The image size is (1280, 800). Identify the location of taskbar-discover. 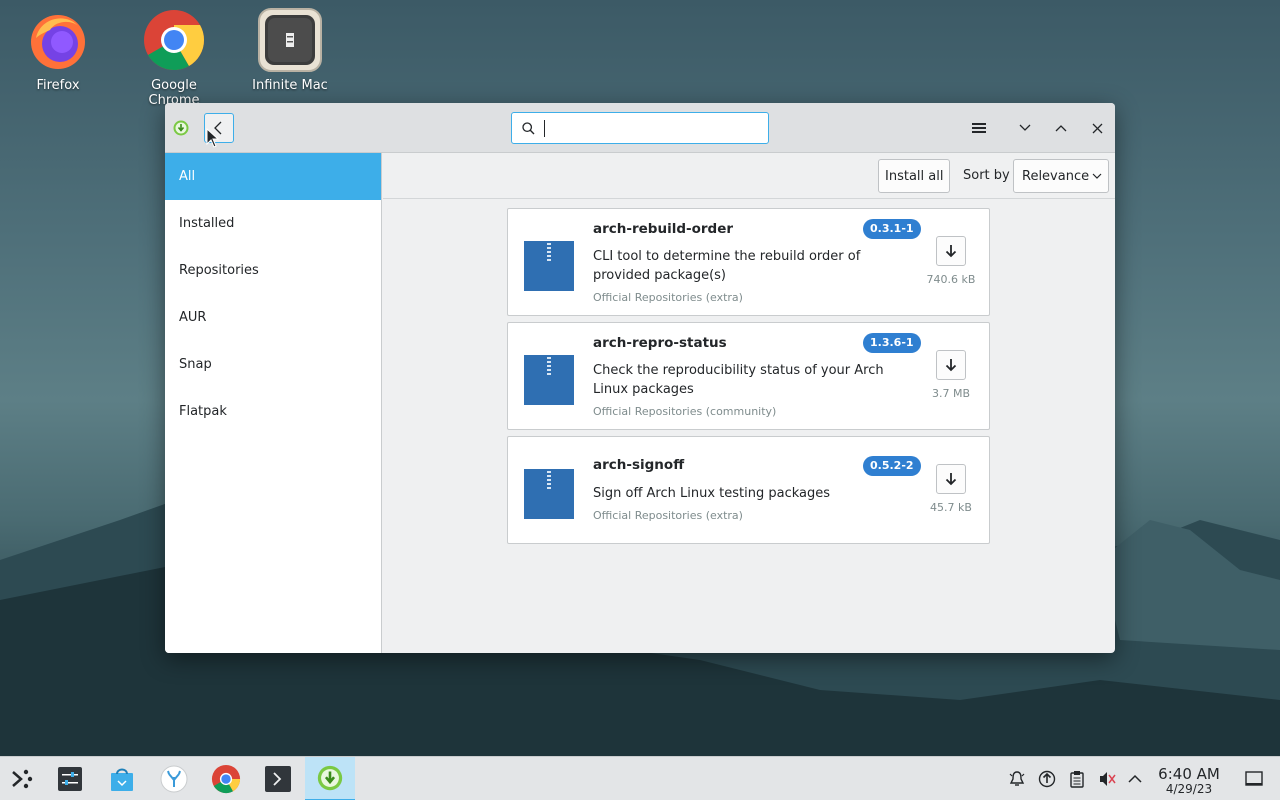
(122, 779).